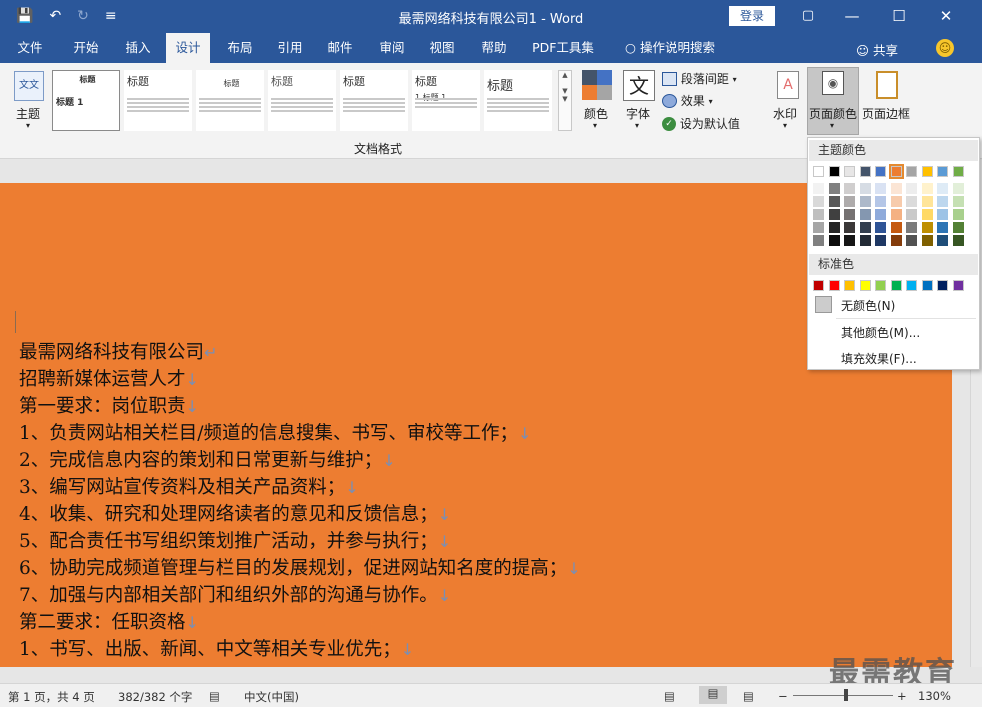  Describe the element at coordinates (271, 697) in the screenshot. I see `language: 中文(中国)` at that location.